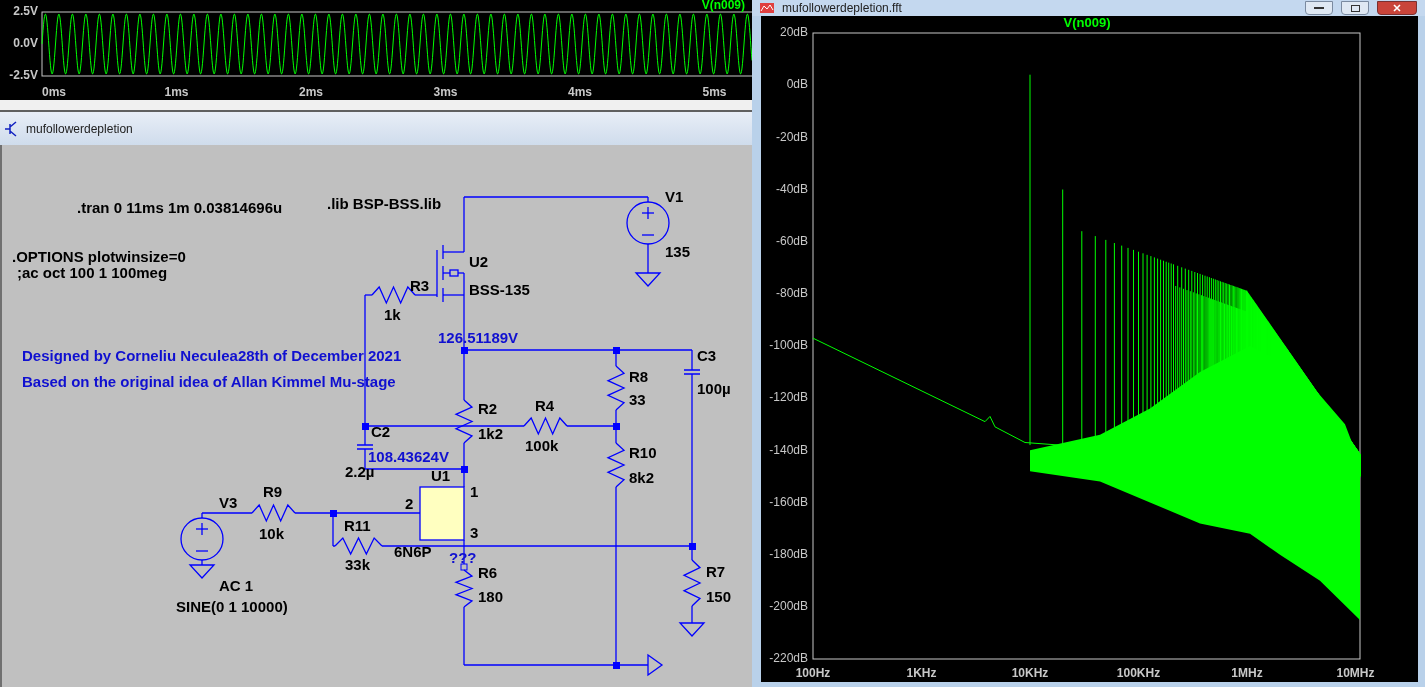 The height and width of the screenshot is (687, 1425). Describe the element at coordinates (384, 203) in the screenshot. I see `spice-directive: .lib BSP-BSS.lib` at that location.